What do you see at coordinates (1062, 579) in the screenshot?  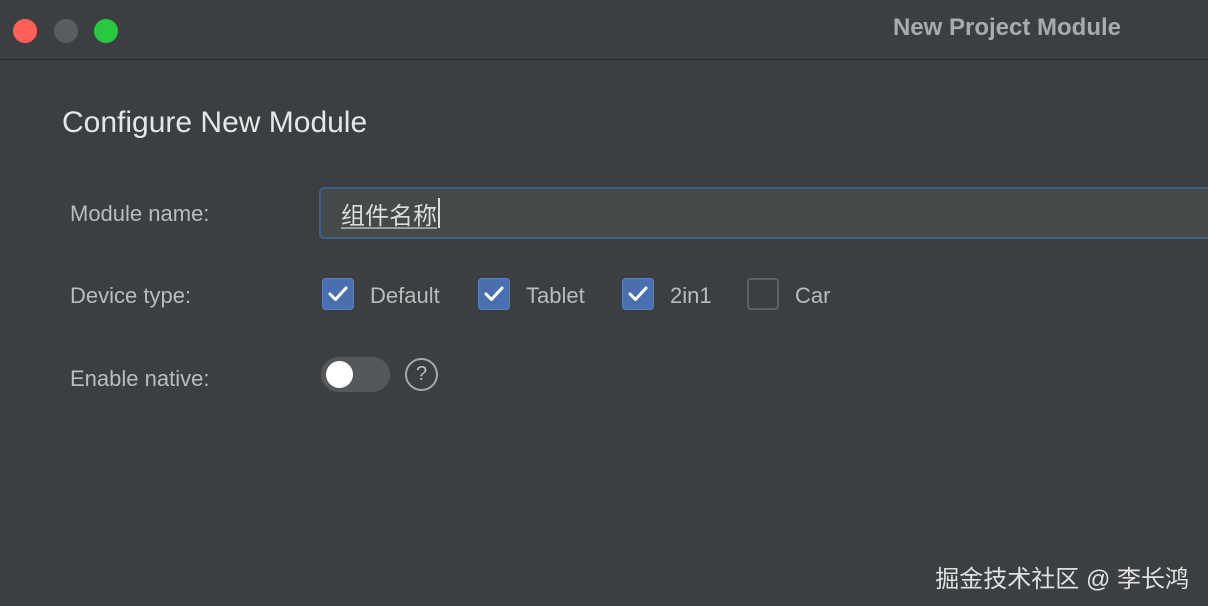 I see `watermark: 掘金技术社区 @ 李长鸿` at bounding box center [1062, 579].